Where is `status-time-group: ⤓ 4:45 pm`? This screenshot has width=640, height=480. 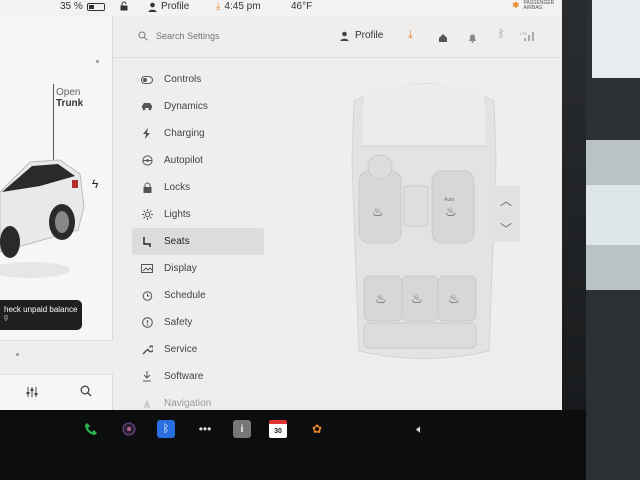 status-time-group: ⤓ 4:45 pm is located at coordinates (238, 6).